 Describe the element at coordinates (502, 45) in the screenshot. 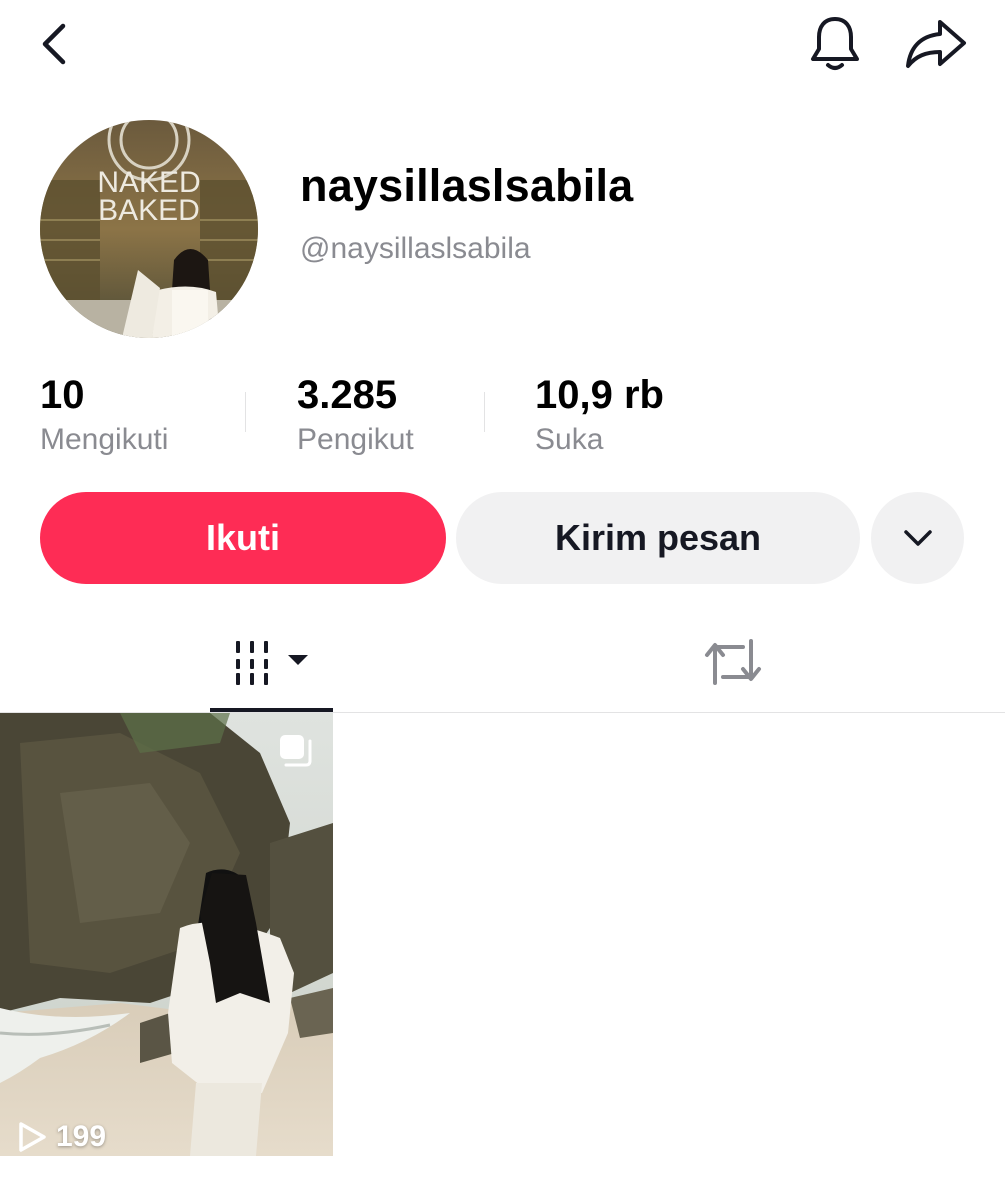

I see `top-bar` at that location.